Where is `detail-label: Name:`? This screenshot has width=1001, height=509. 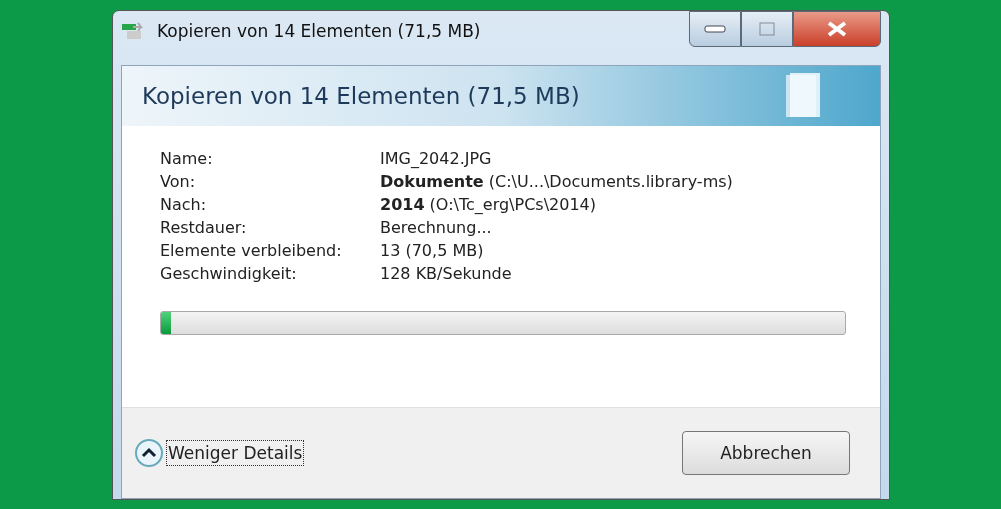 detail-label: Name: is located at coordinates (187, 159).